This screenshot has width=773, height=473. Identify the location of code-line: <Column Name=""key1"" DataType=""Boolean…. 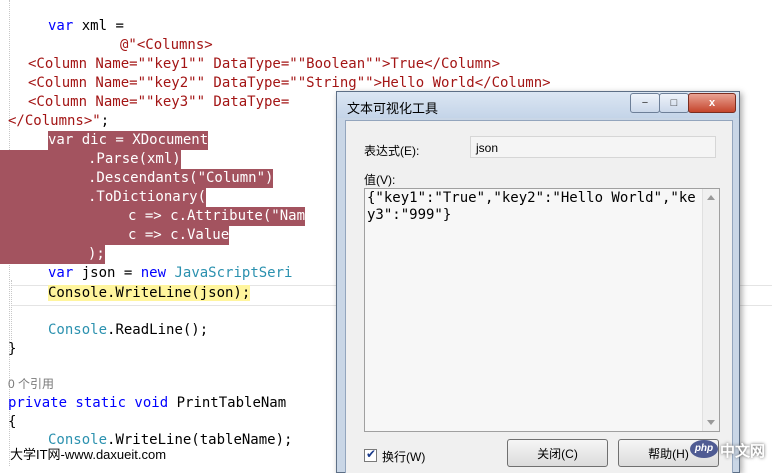
(264, 64).